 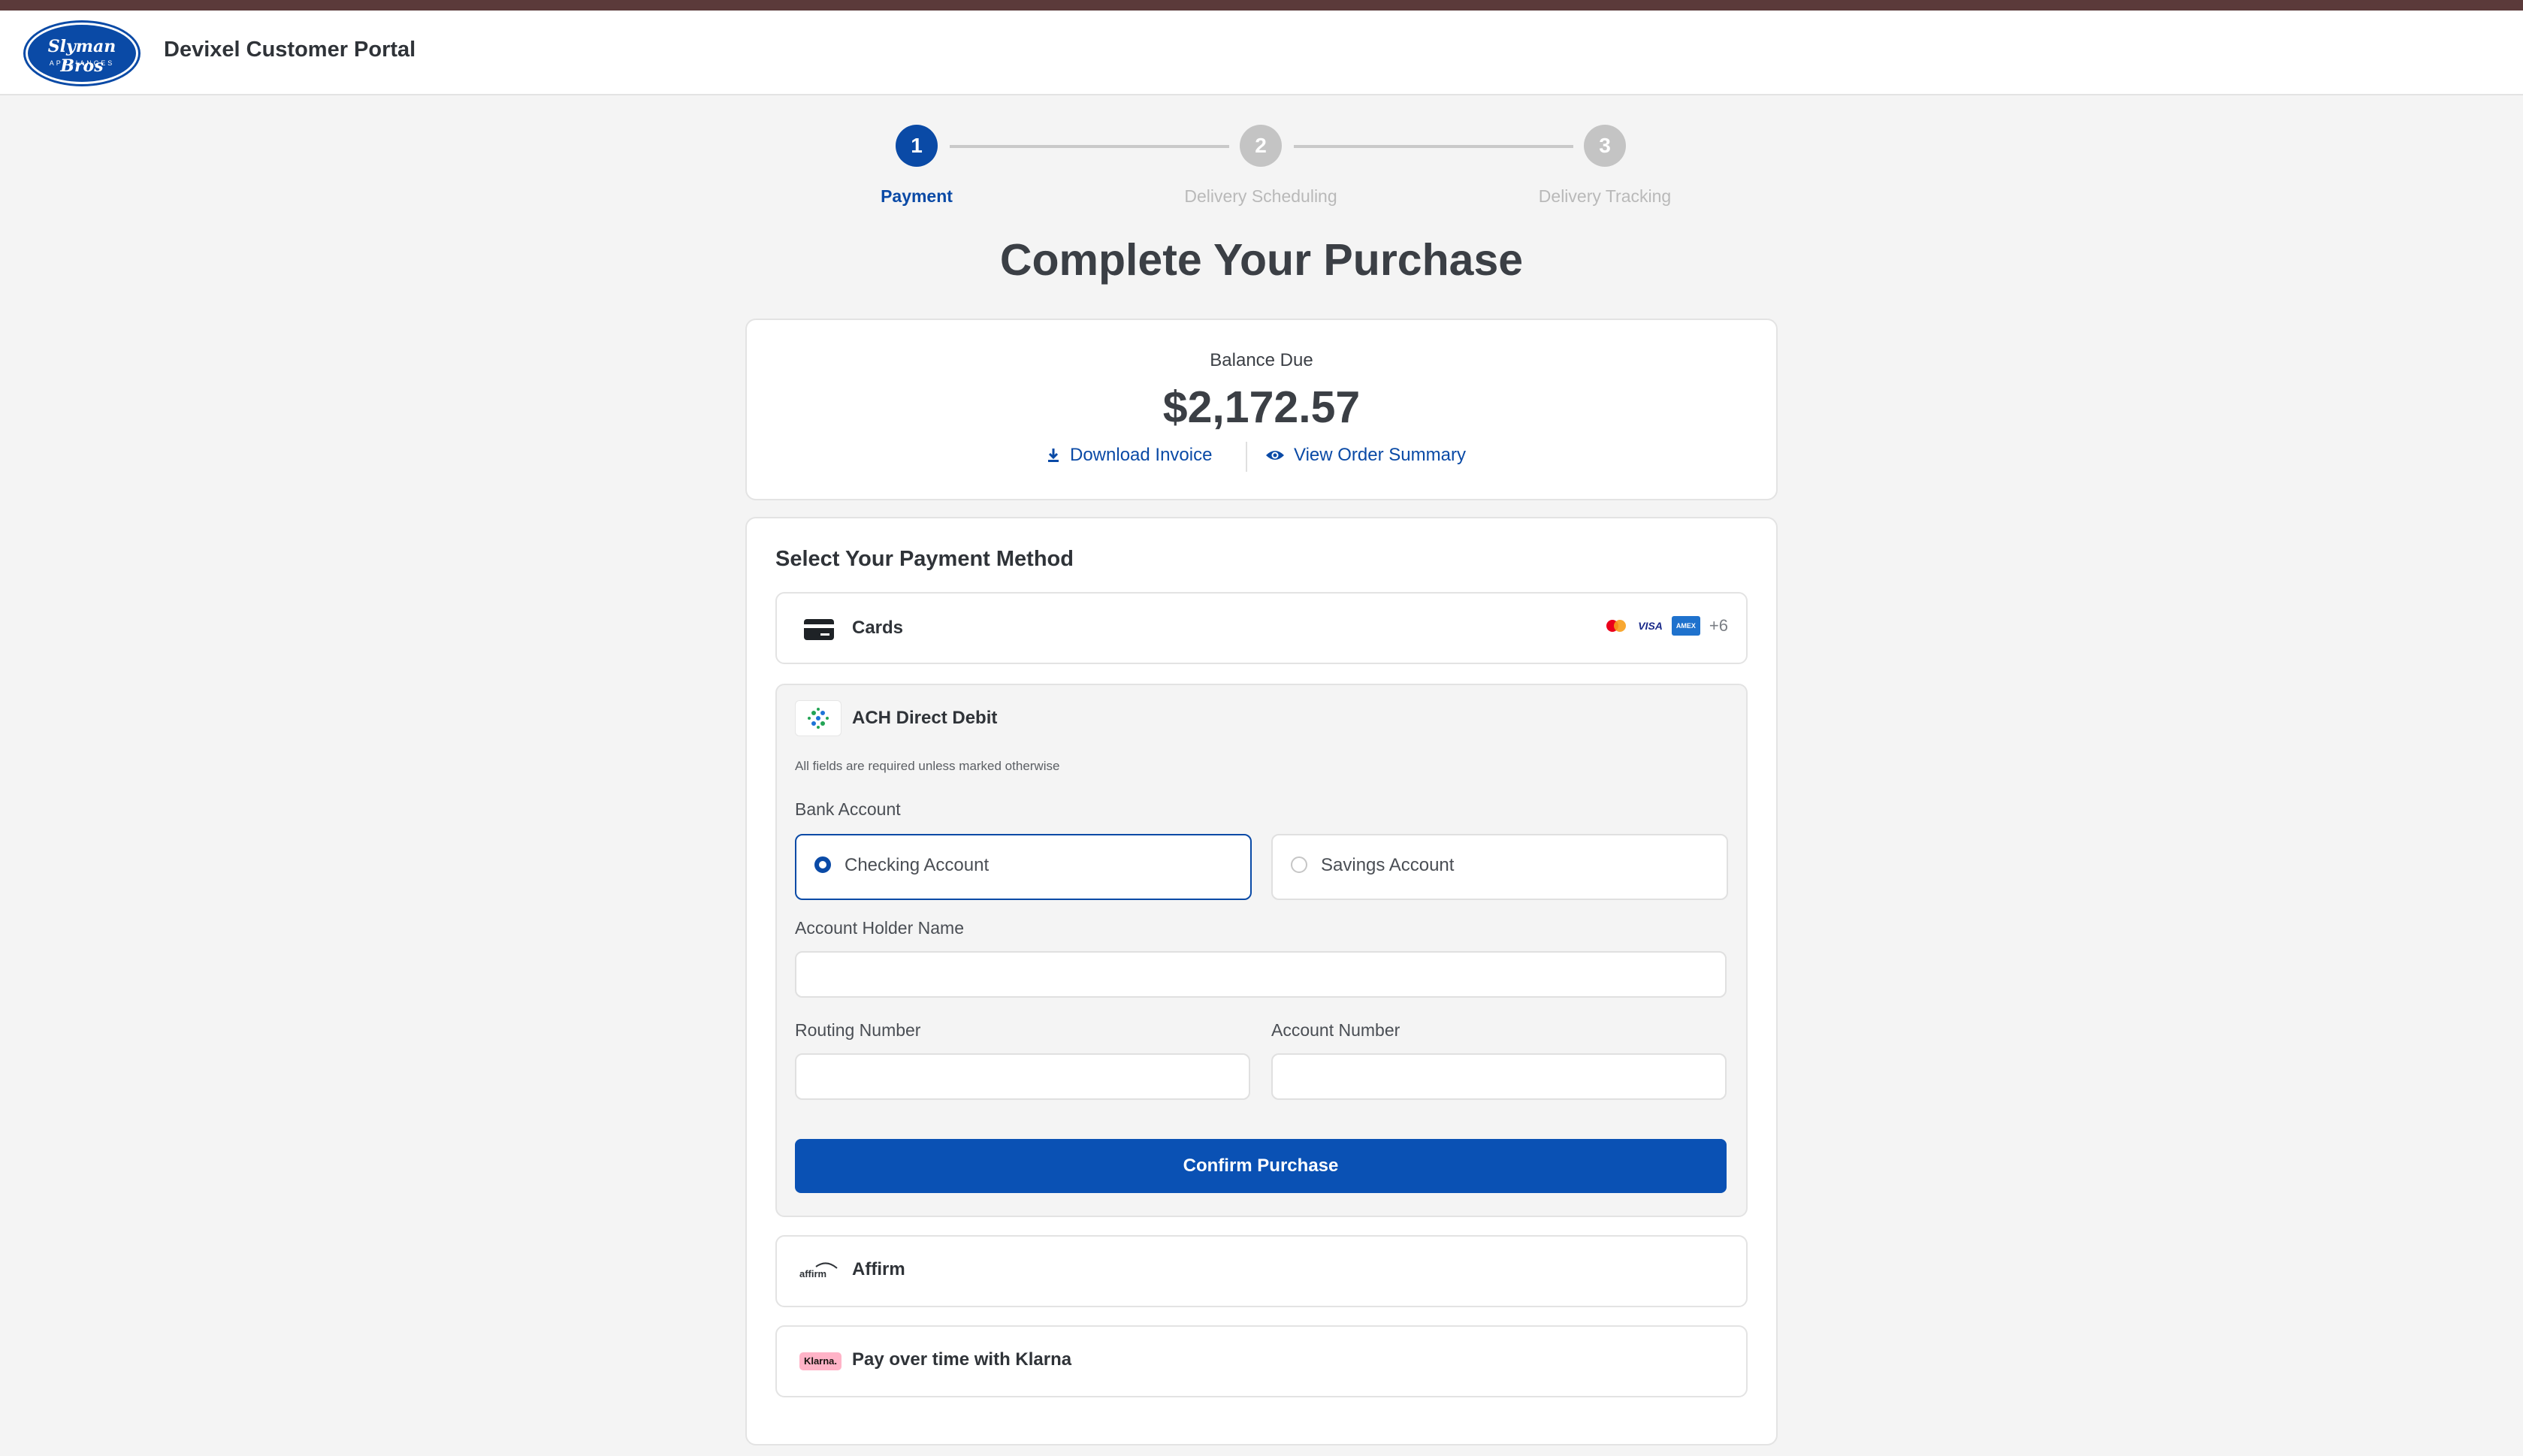 I want to click on affirm-label: Affirm, so click(x=879, y=1269).